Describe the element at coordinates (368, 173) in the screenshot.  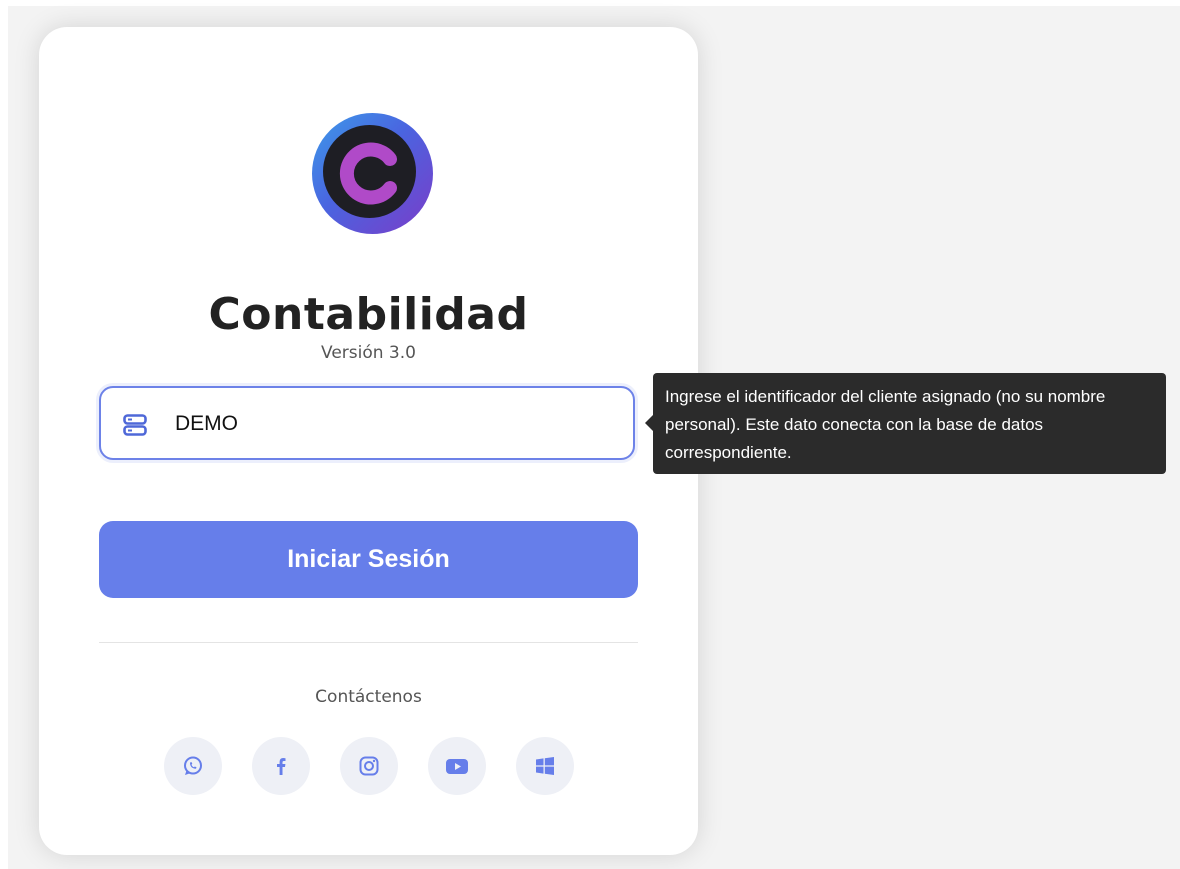
I see `c-logo-icon` at that location.